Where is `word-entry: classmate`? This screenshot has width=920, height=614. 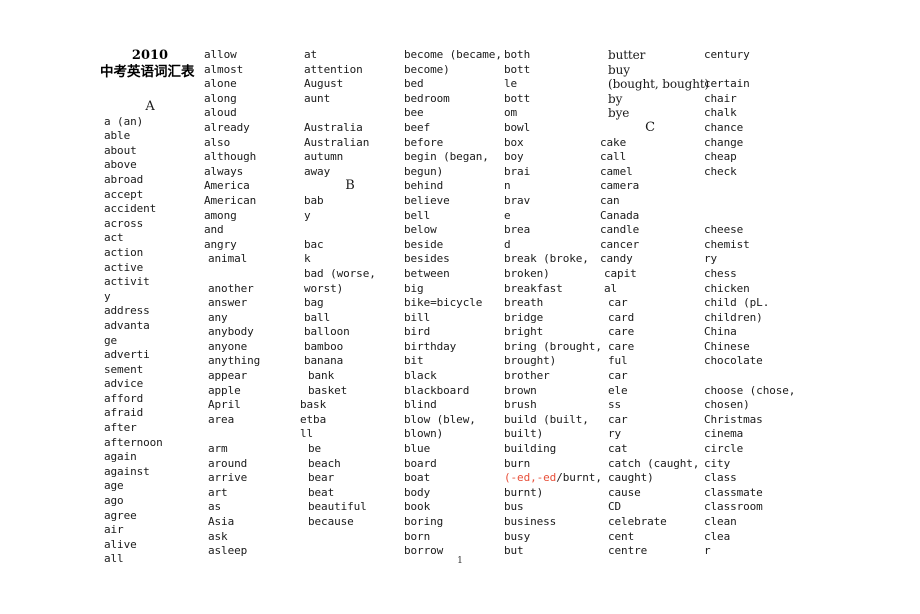
word-entry: classmate is located at coordinates (733, 492).